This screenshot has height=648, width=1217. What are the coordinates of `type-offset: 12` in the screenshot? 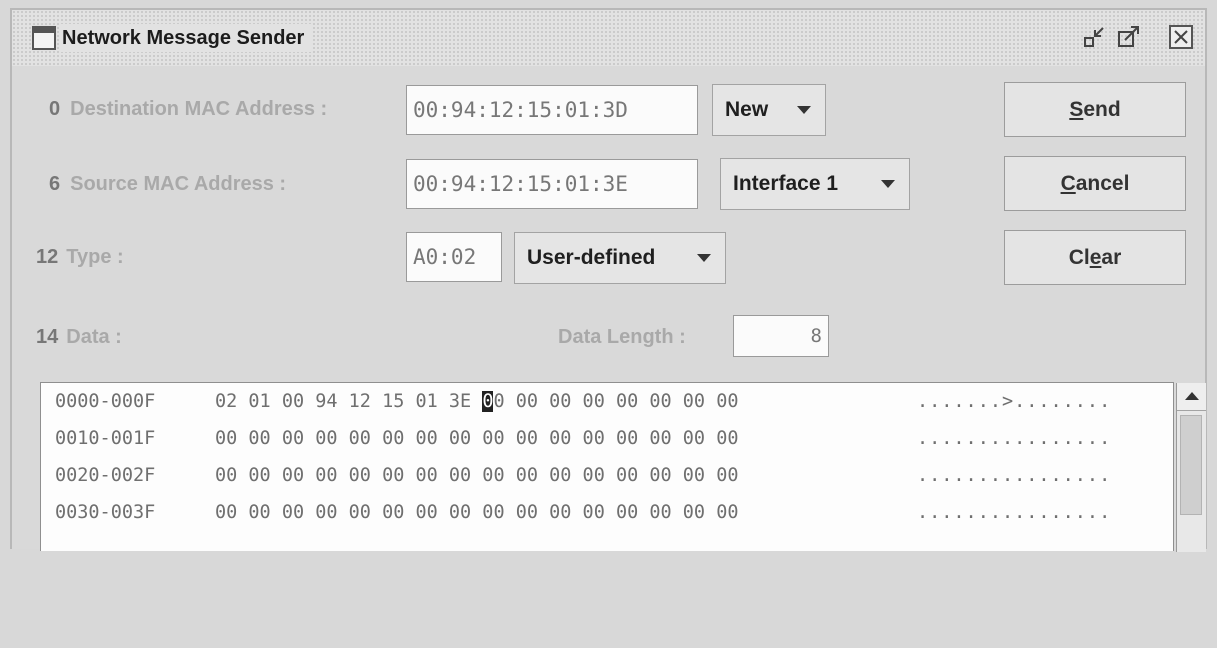 It's located at (47, 257).